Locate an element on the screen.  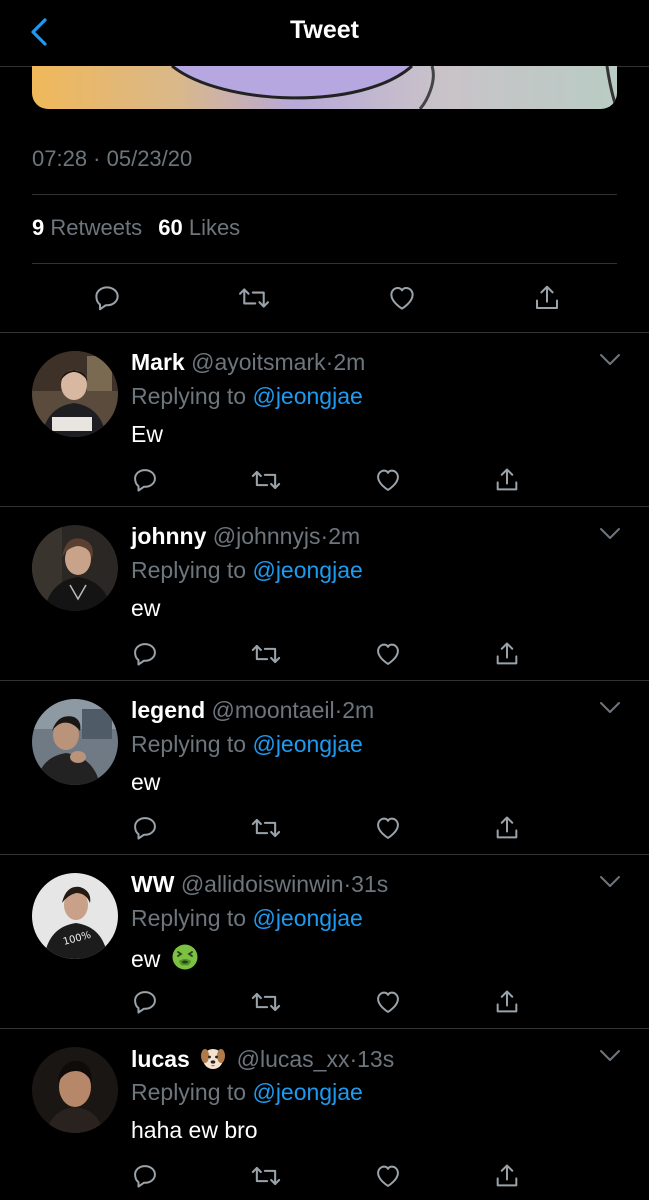
likes-count: 60 is located at coordinates (170, 227).